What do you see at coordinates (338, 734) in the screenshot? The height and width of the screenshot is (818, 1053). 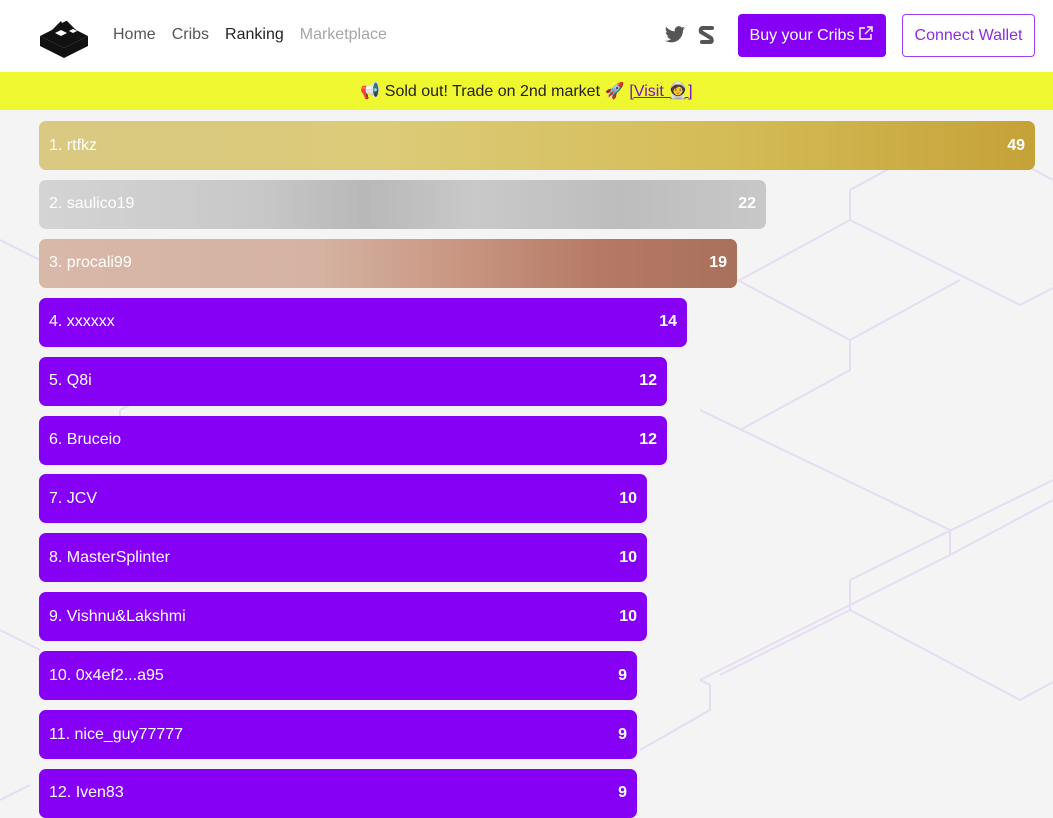 I see `ranking-row: 11. nice_guy77777 9` at bounding box center [338, 734].